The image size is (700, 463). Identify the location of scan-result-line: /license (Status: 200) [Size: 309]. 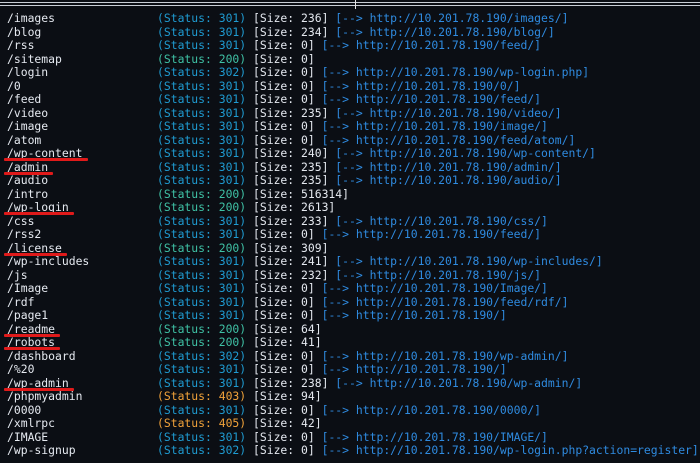
(351, 248).